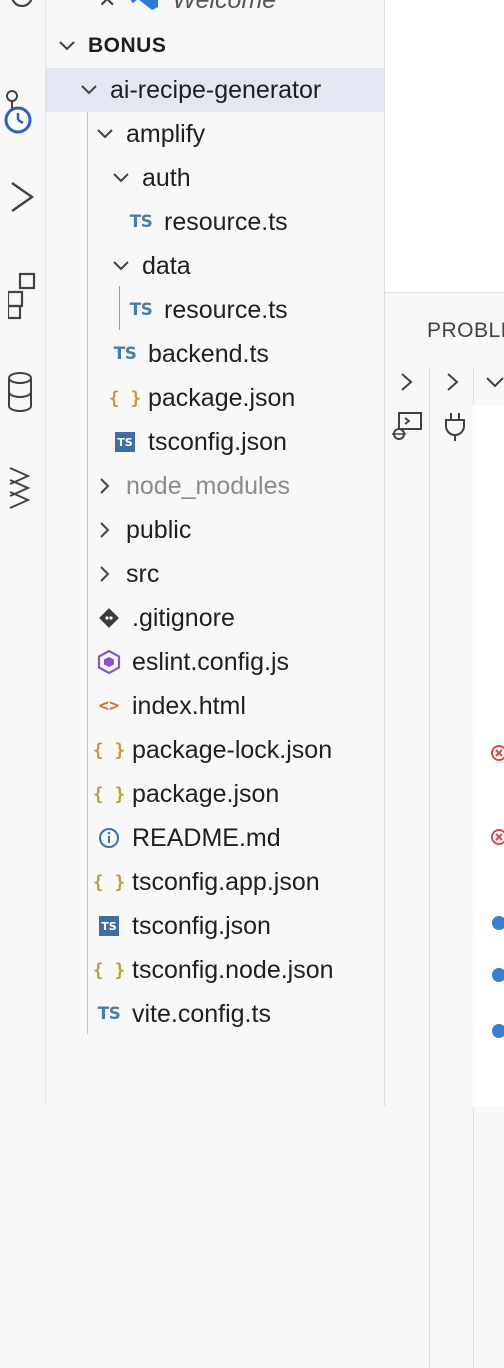 The width and height of the screenshot is (504, 1368). I want to click on tree-item-label: ai-recipe-generator, so click(216, 89).